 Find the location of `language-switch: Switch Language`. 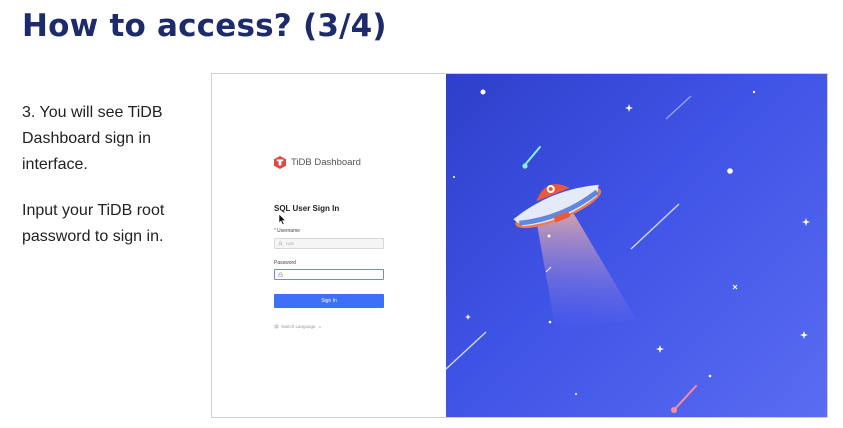

language-switch: Switch Language is located at coordinates (298, 326).